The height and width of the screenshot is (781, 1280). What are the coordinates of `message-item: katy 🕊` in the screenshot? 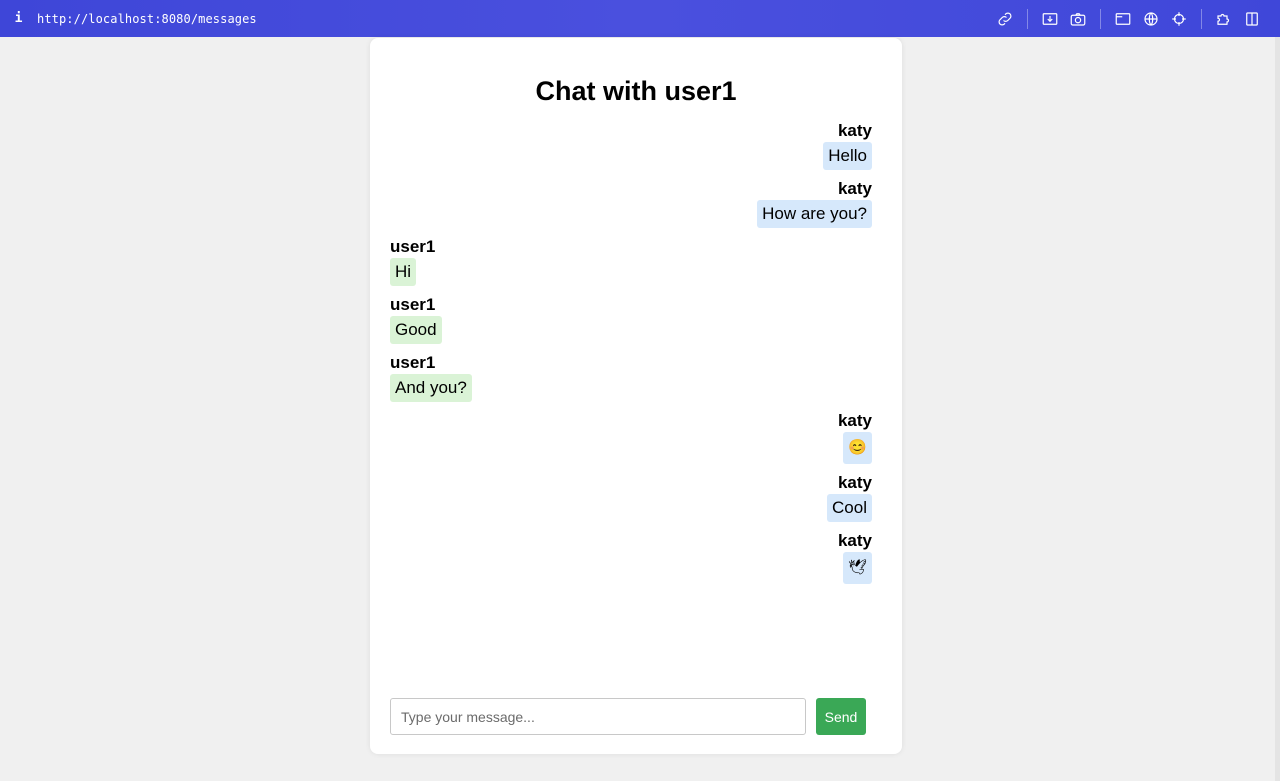 It's located at (631, 557).